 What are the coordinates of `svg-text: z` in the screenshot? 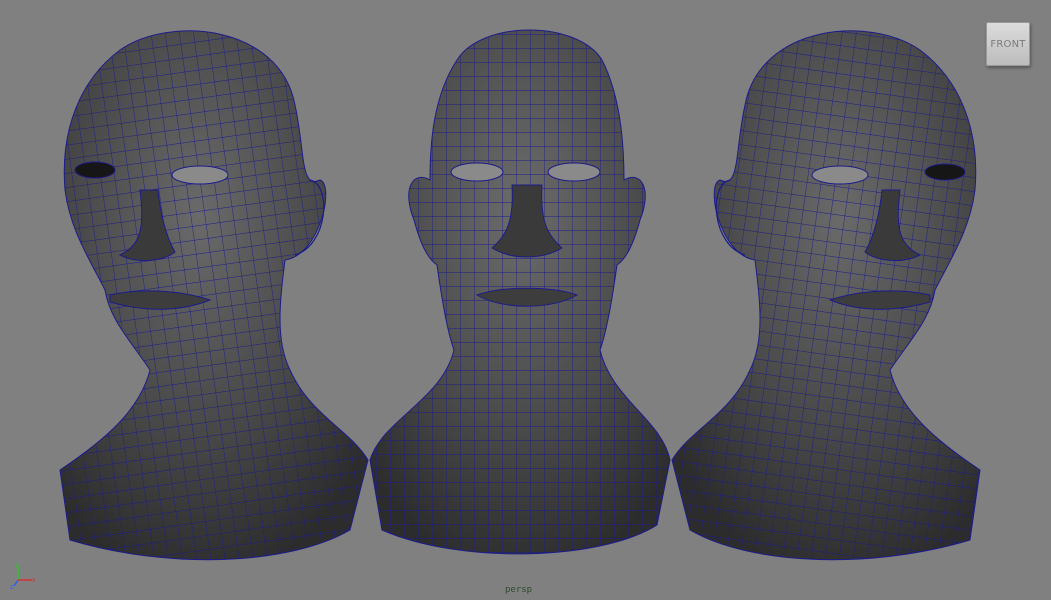 It's located at (11, 587).